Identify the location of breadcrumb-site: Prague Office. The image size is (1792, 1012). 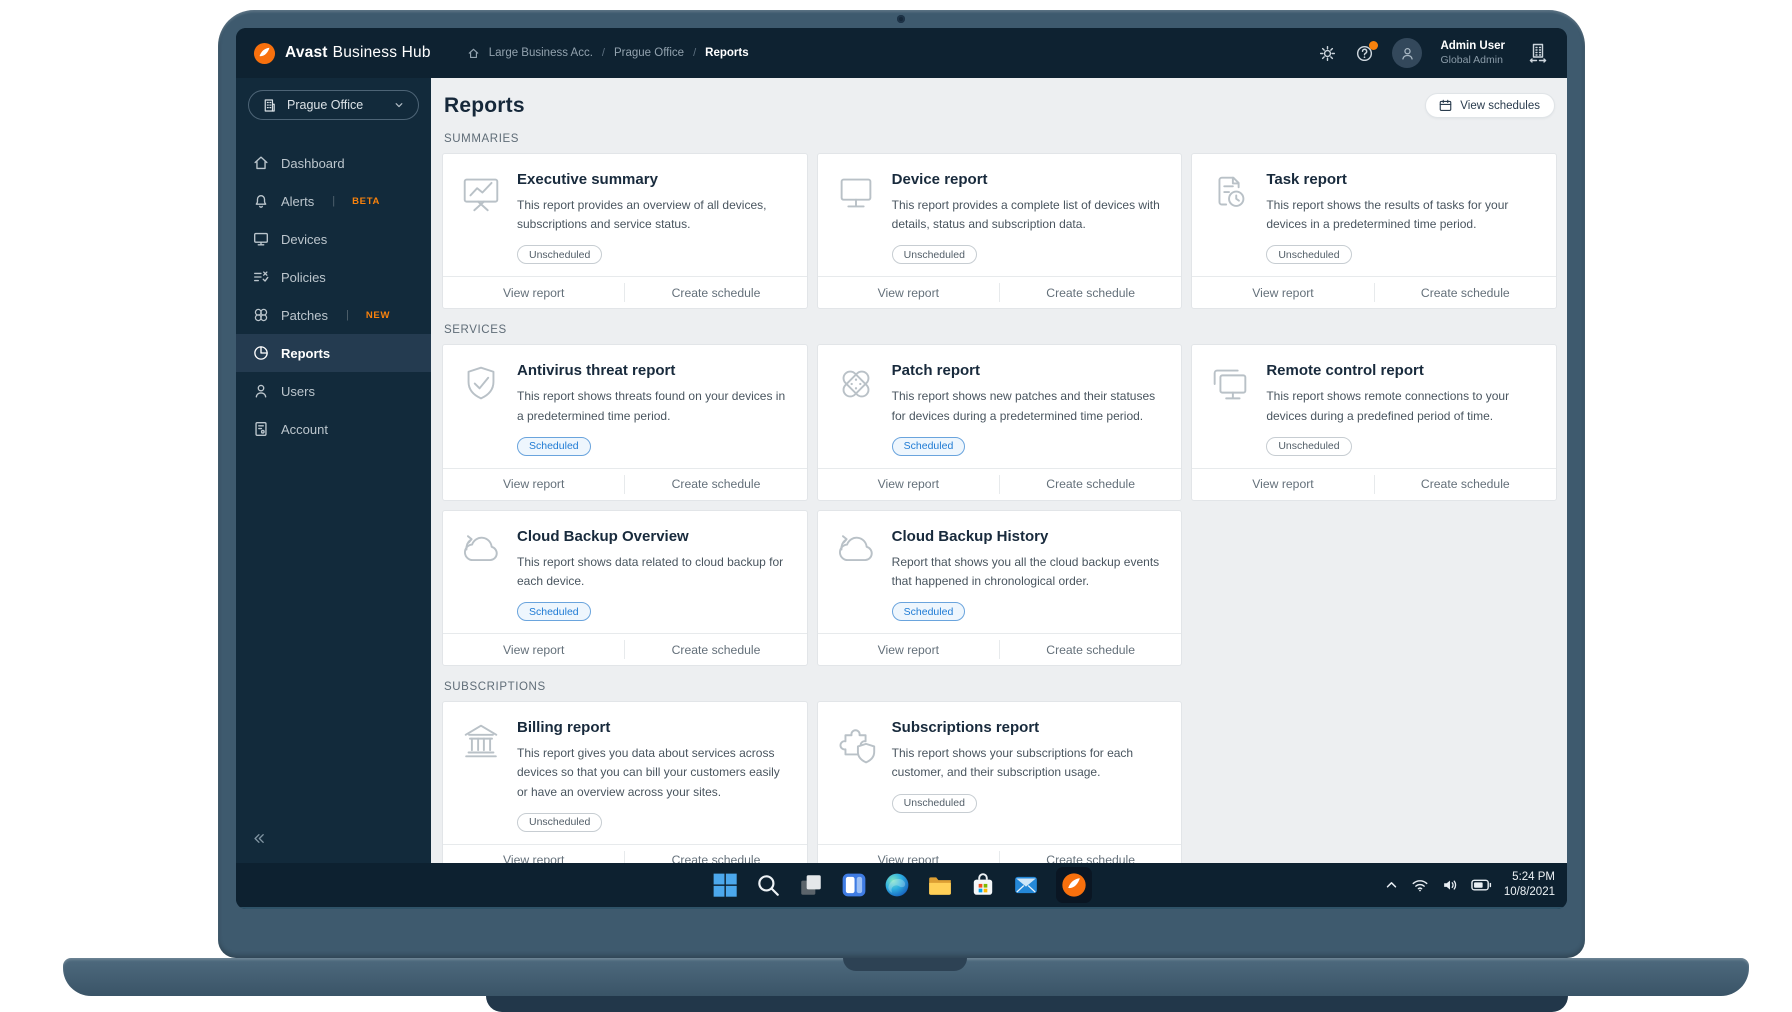
(649, 53).